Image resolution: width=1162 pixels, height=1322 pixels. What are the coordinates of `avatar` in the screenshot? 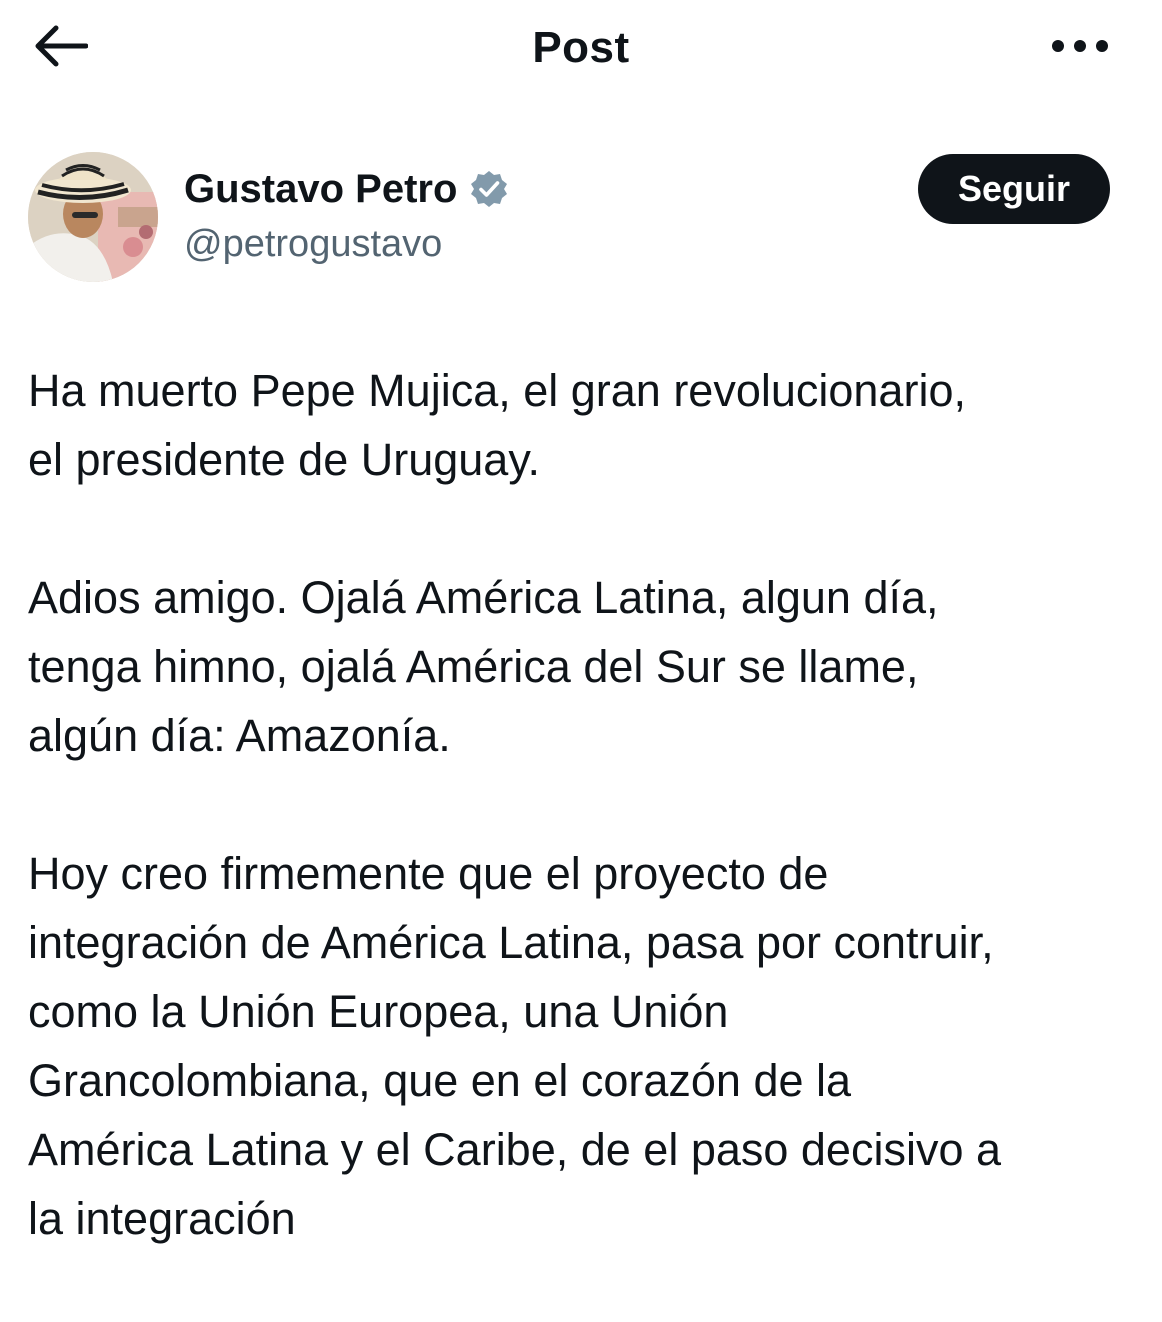 It's located at (93, 217).